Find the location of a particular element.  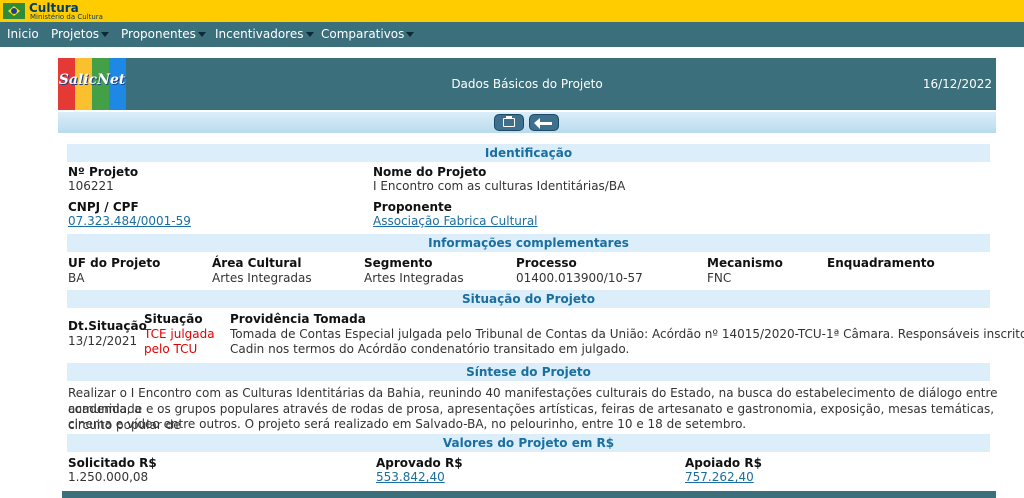

situacao-value: TCE julgada is located at coordinates (179, 334).